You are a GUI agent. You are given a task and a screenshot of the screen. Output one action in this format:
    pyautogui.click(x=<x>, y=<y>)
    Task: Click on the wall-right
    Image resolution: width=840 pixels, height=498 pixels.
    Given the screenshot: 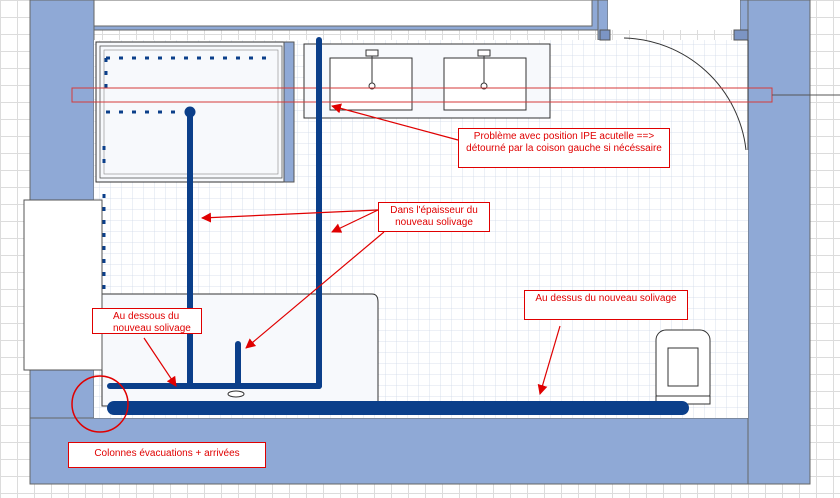 What is the action you would take?
    pyautogui.click(x=779, y=242)
    